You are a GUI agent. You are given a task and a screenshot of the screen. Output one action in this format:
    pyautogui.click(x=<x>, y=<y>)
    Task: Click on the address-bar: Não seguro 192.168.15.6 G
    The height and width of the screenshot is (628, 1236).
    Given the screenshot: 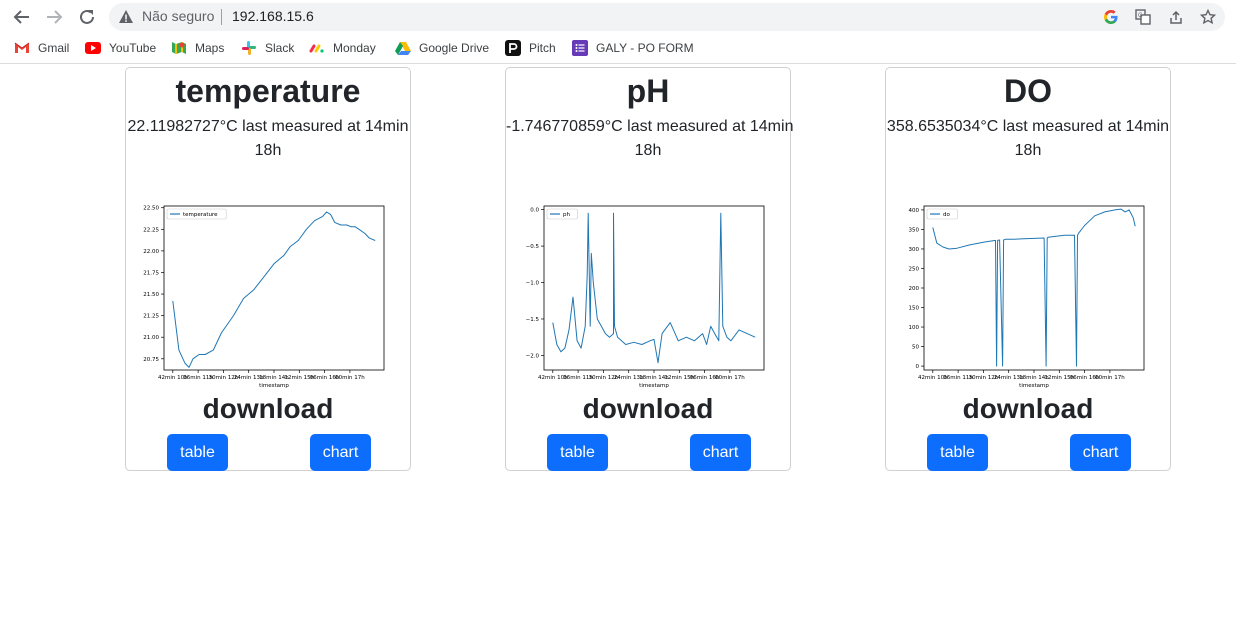 What is the action you would take?
    pyautogui.click(x=667, y=17)
    